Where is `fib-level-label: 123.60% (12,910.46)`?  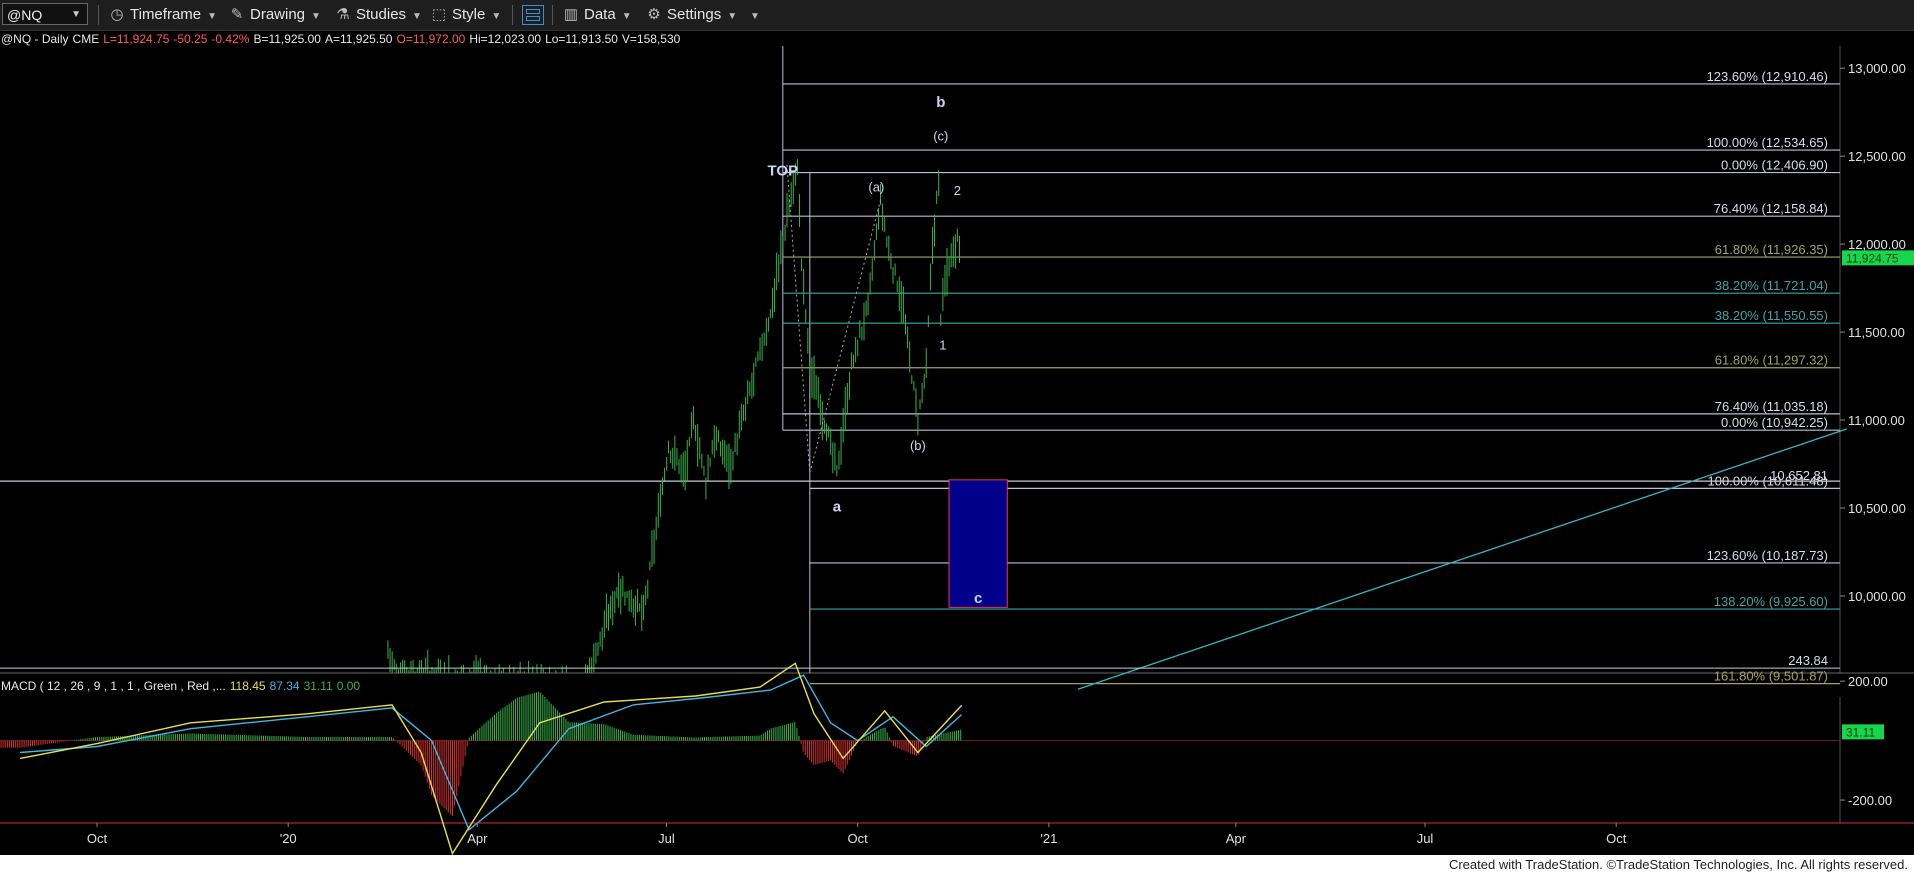 fib-level-label: 123.60% (12,910.46) is located at coordinates (1767, 76).